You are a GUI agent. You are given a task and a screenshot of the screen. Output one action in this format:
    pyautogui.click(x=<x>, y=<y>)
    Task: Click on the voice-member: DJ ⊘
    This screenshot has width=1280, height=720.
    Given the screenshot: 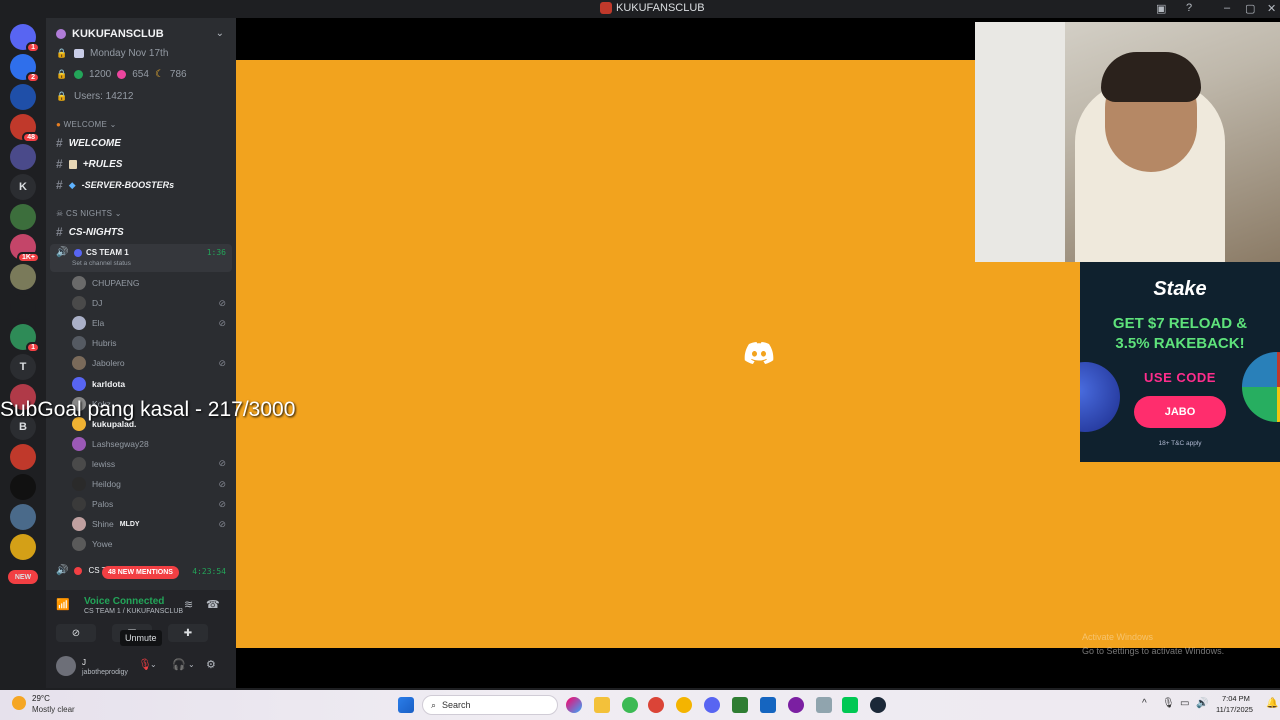 What is the action you would take?
    pyautogui.click(x=149, y=303)
    